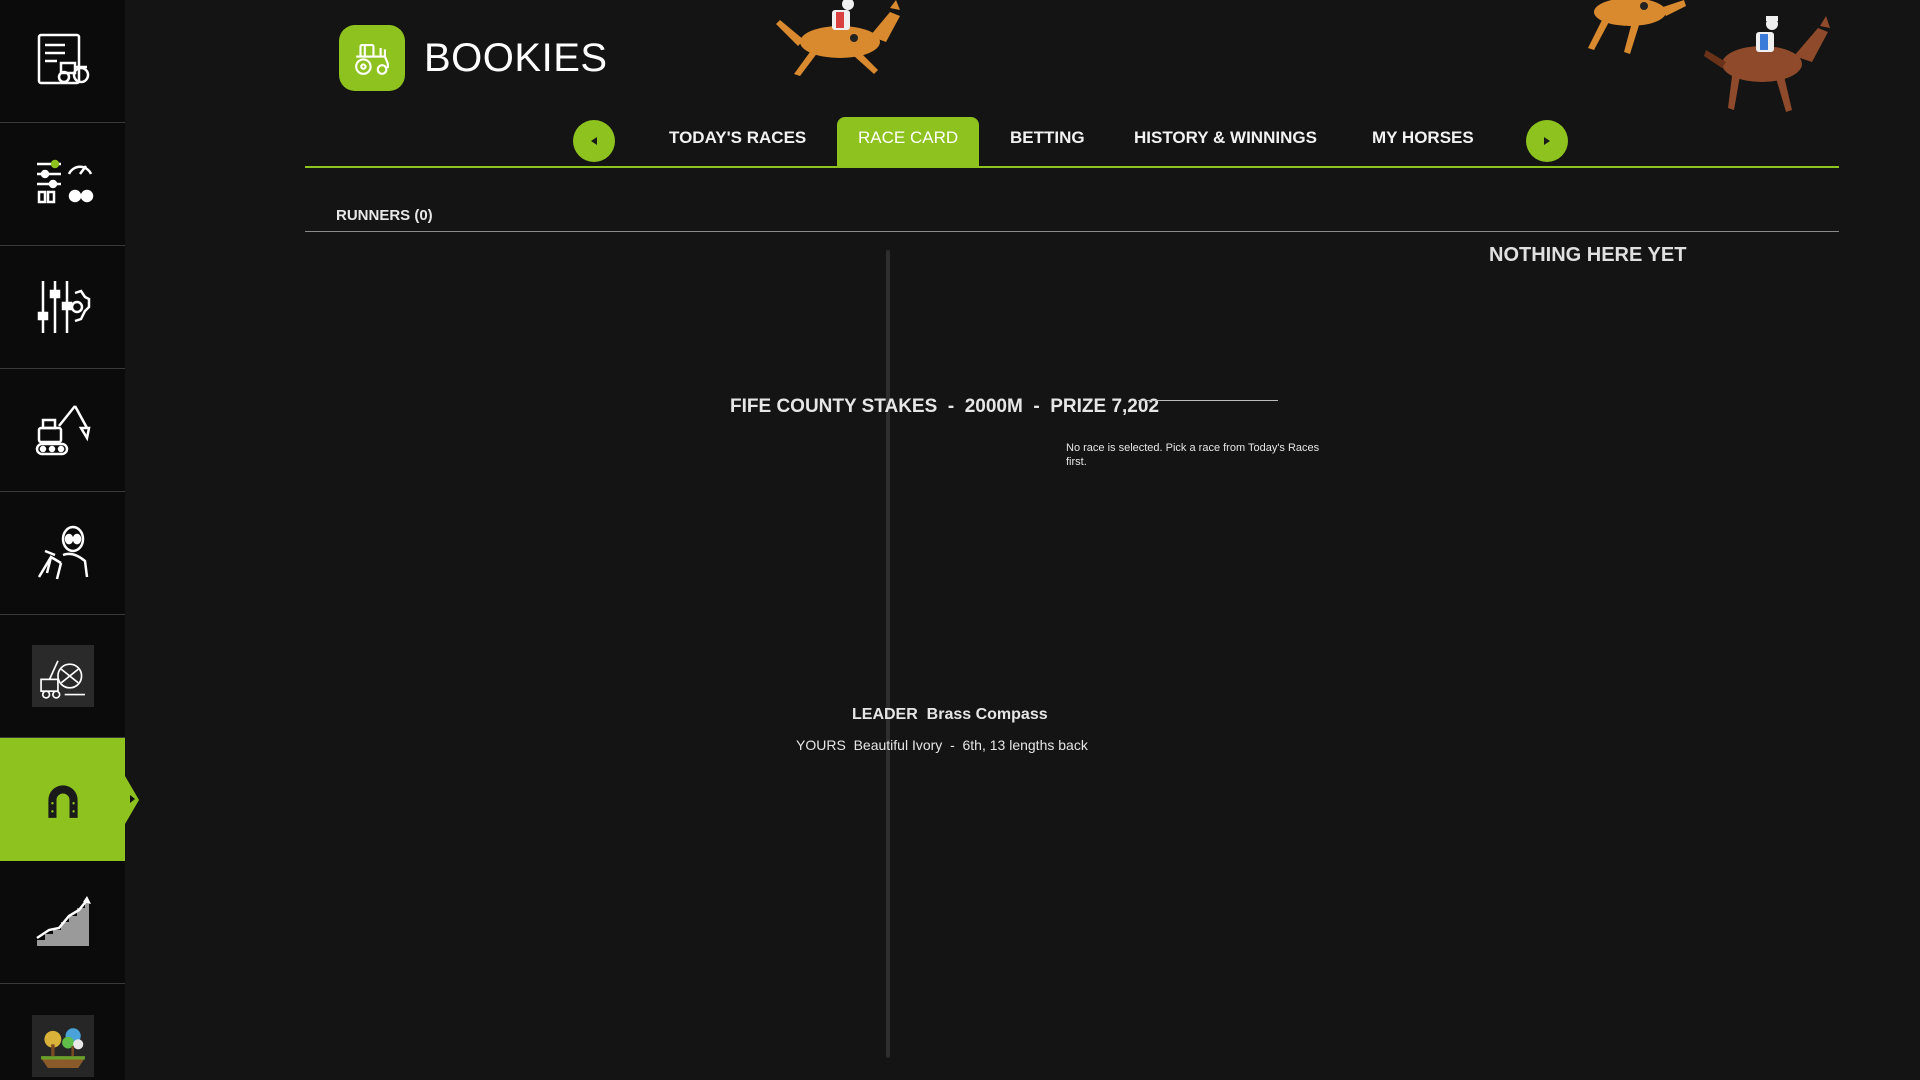 The width and height of the screenshot is (1920, 1080). I want to click on logging-machine-thumbnail, so click(62, 676).